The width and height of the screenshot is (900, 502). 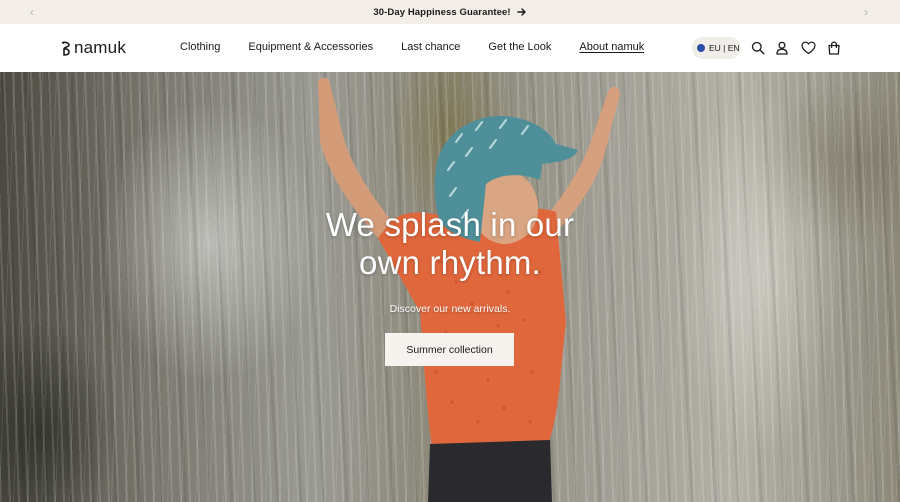 I want to click on arrow-right-icon, so click(x=521, y=12).